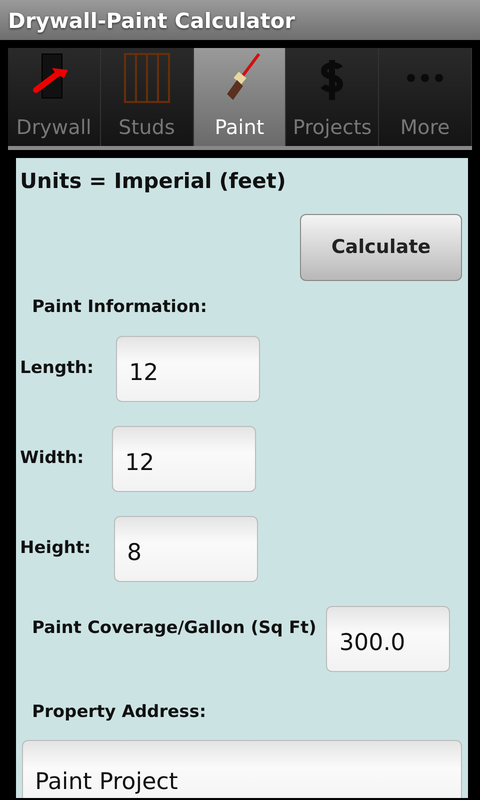 The width and height of the screenshot is (480, 800). Describe the element at coordinates (388, 639) in the screenshot. I see `input-field: 300.0` at that location.